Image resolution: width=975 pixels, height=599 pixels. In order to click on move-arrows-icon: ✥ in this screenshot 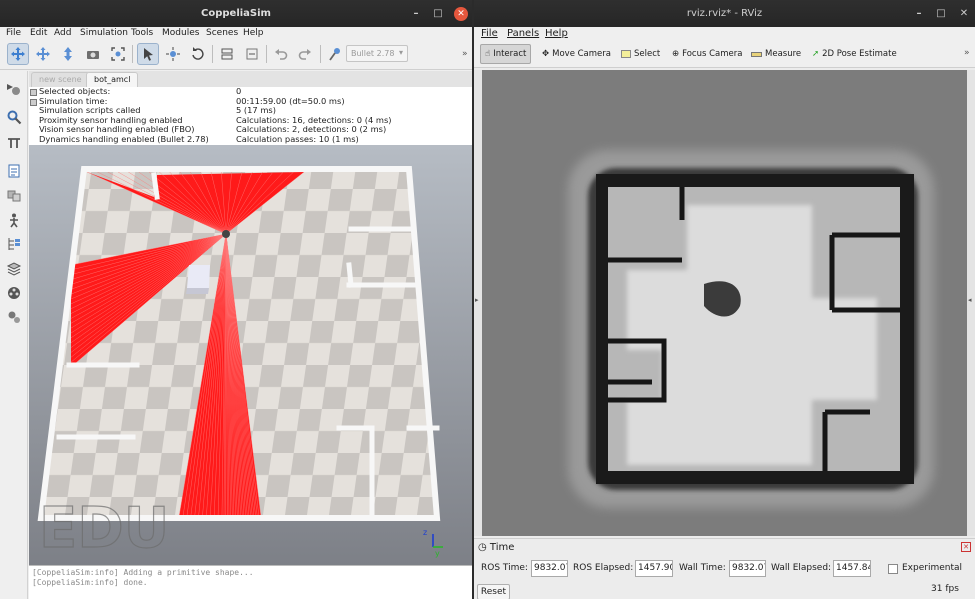, I will do `click(546, 54)`.